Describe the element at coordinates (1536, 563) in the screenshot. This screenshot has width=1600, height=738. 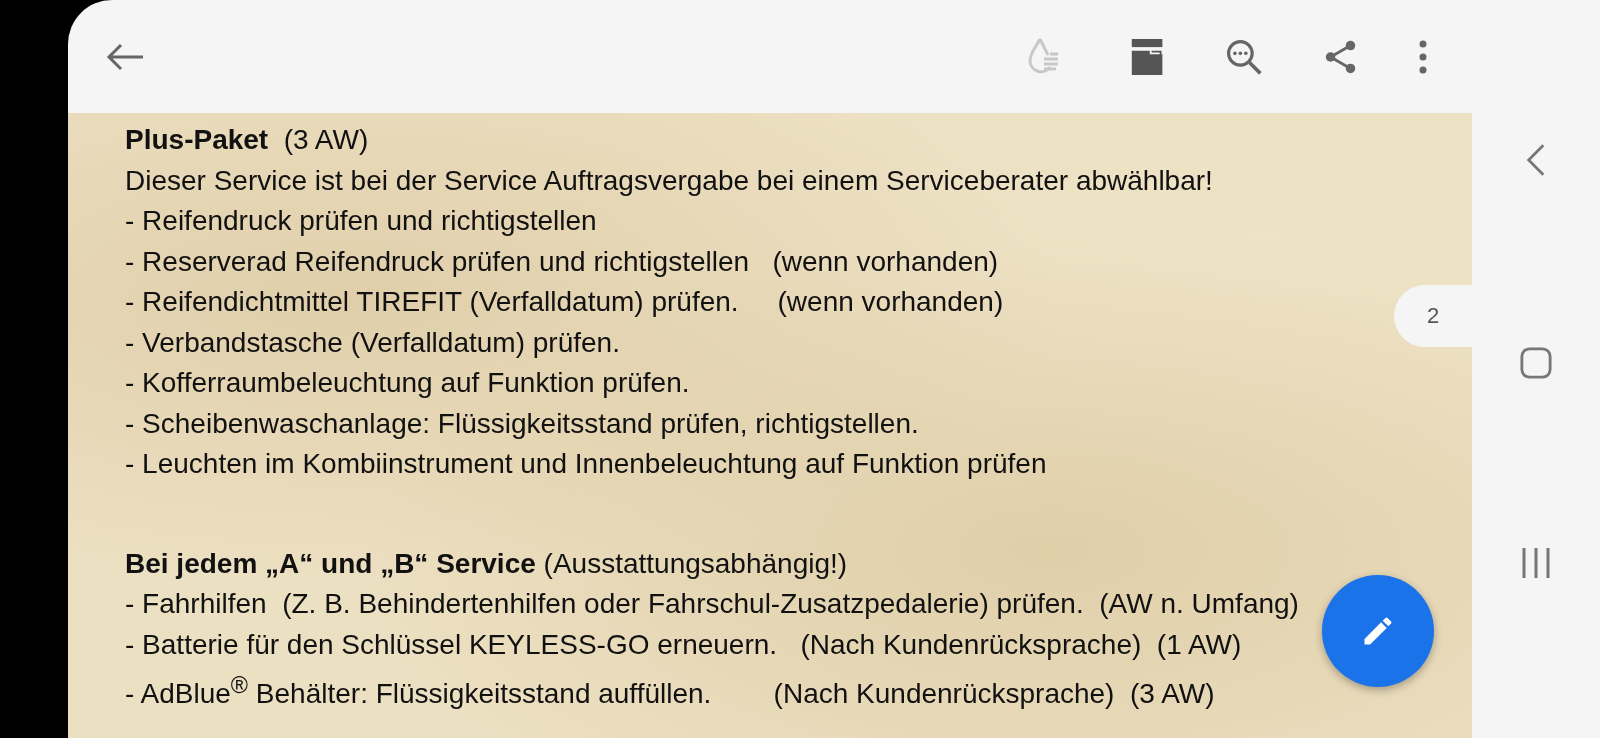
I see `recent-apps-icon` at that location.